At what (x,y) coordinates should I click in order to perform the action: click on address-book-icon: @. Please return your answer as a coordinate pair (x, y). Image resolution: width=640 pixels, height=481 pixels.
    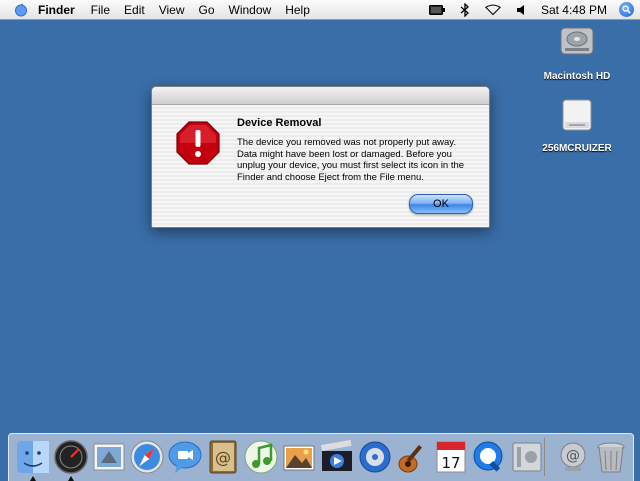
    Looking at the image, I should click on (223, 457).